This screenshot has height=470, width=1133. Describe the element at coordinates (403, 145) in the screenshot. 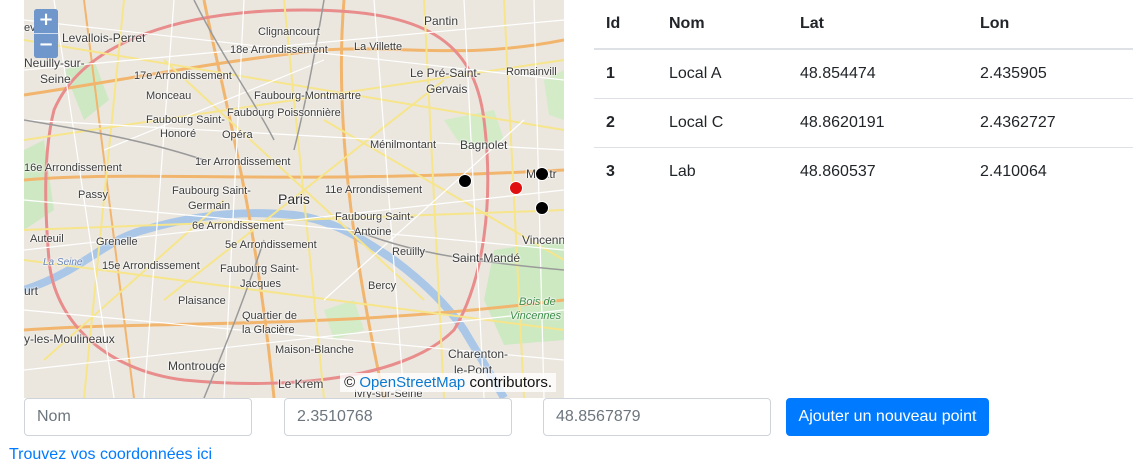

I see `map-label-menilmontant: Ménilmontant` at that location.